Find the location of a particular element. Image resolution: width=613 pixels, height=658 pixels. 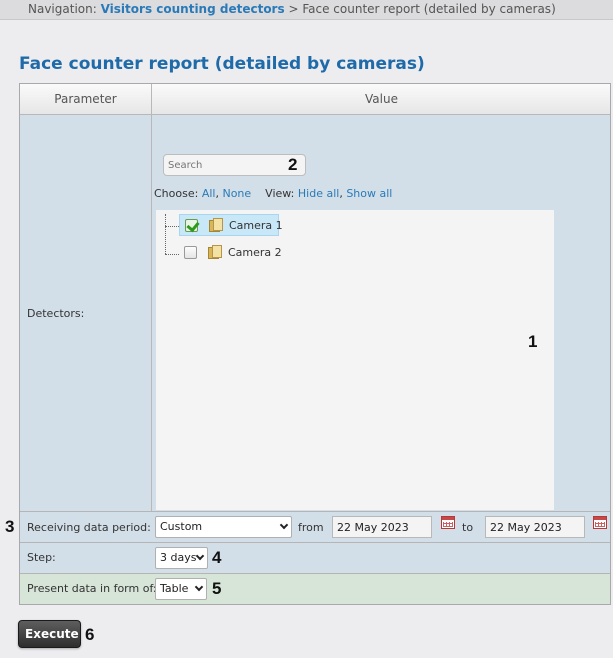

callout-5: 5 is located at coordinates (217, 588).